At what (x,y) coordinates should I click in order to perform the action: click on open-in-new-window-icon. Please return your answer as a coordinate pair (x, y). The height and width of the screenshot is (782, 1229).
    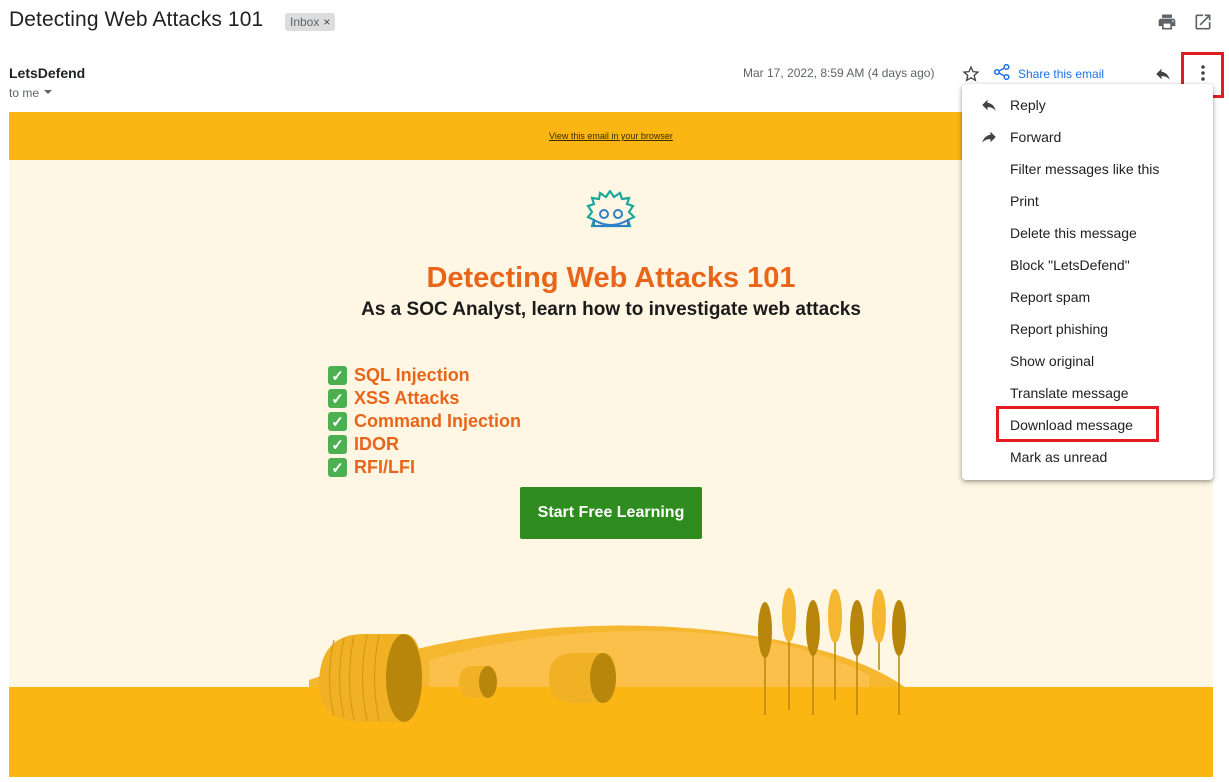
    Looking at the image, I should click on (1203, 22).